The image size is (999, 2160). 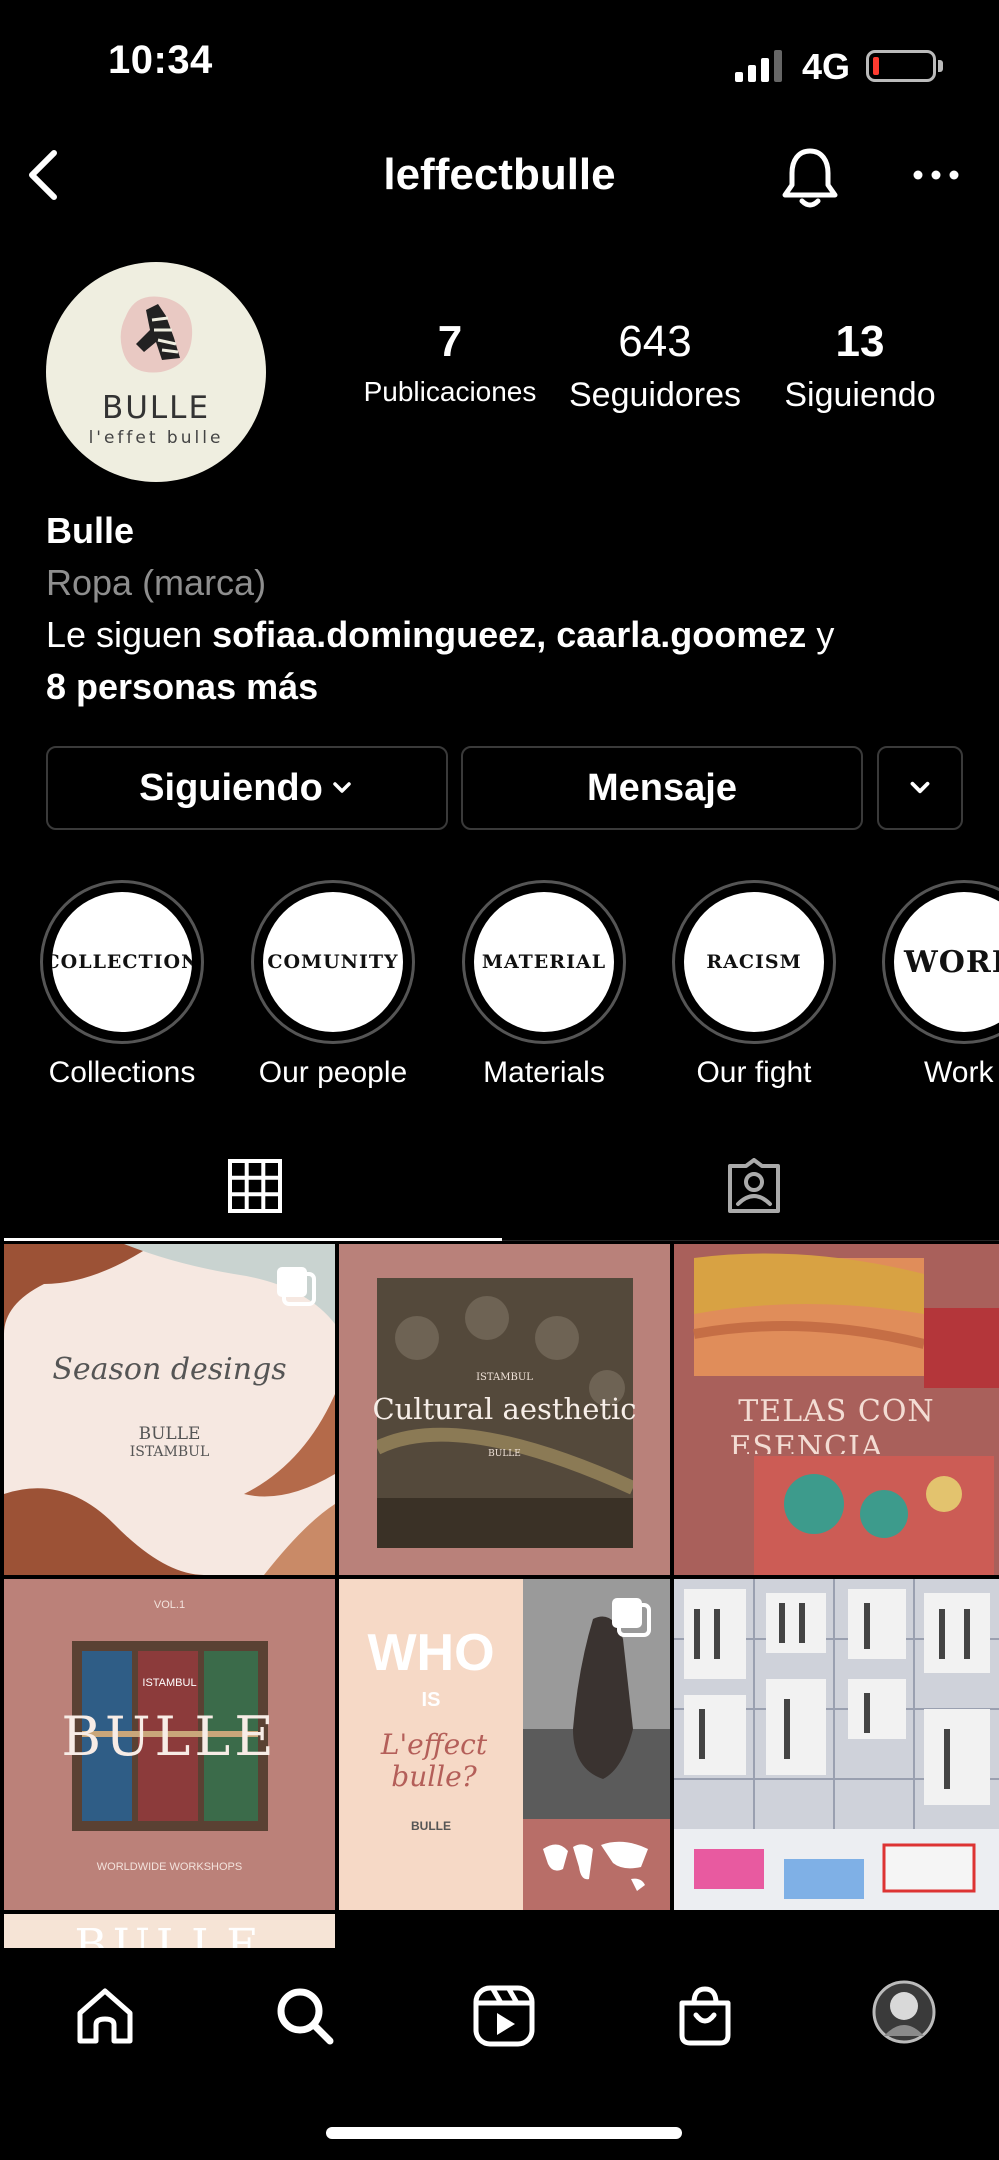 I want to click on highlight-caption: Materials, so click(x=544, y=1072).